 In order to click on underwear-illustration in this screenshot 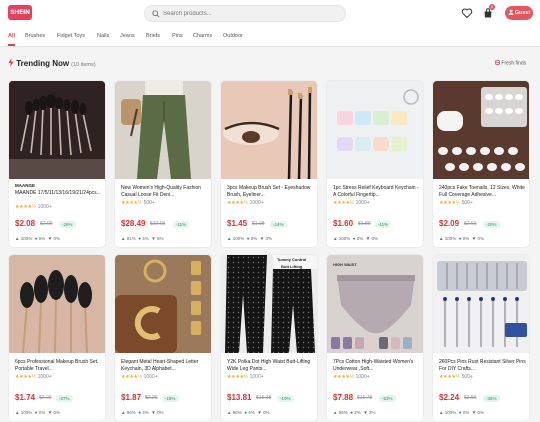, I will do `click(375, 304)`.